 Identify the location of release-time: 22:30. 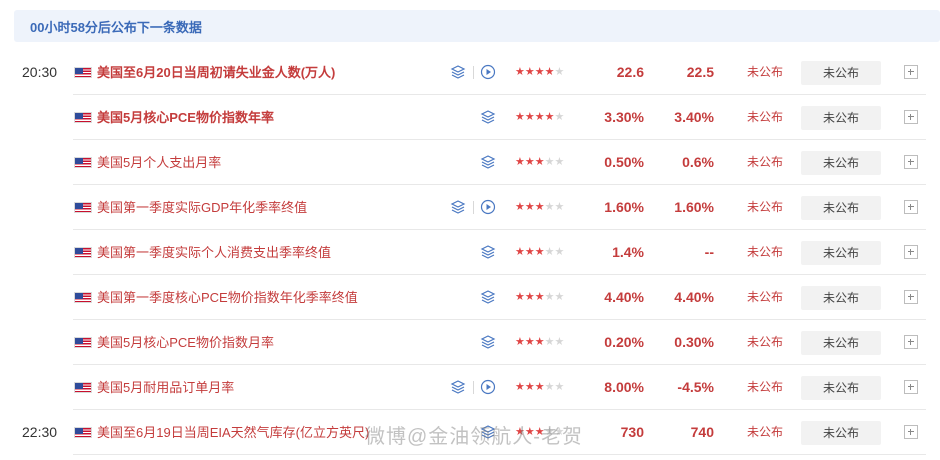
(40, 432).